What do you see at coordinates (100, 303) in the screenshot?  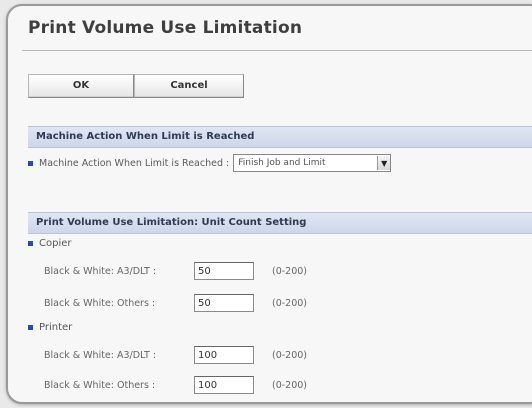 I see `copier-bw-others-label: Black & White: Others :` at bounding box center [100, 303].